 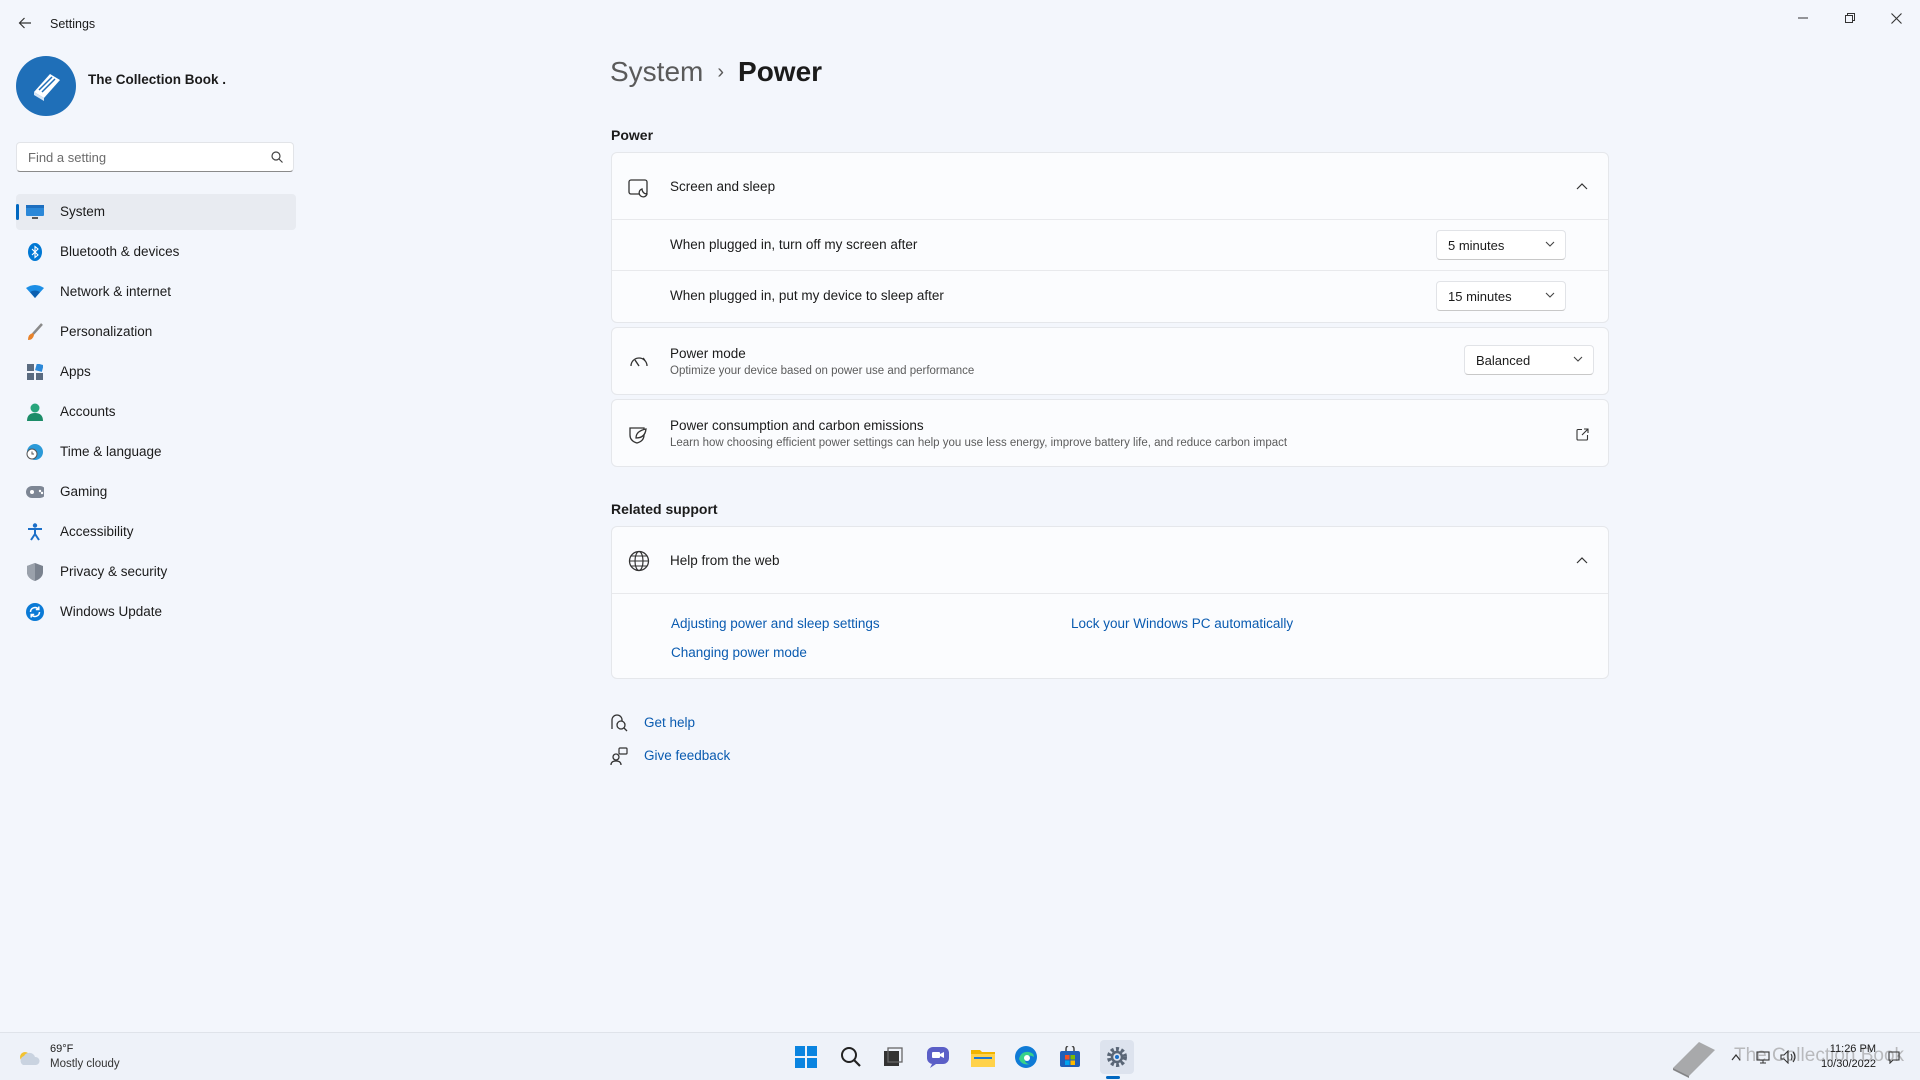 What do you see at coordinates (35, 452) in the screenshot?
I see `globe-clock-icon` at bounding box center [35, 452].